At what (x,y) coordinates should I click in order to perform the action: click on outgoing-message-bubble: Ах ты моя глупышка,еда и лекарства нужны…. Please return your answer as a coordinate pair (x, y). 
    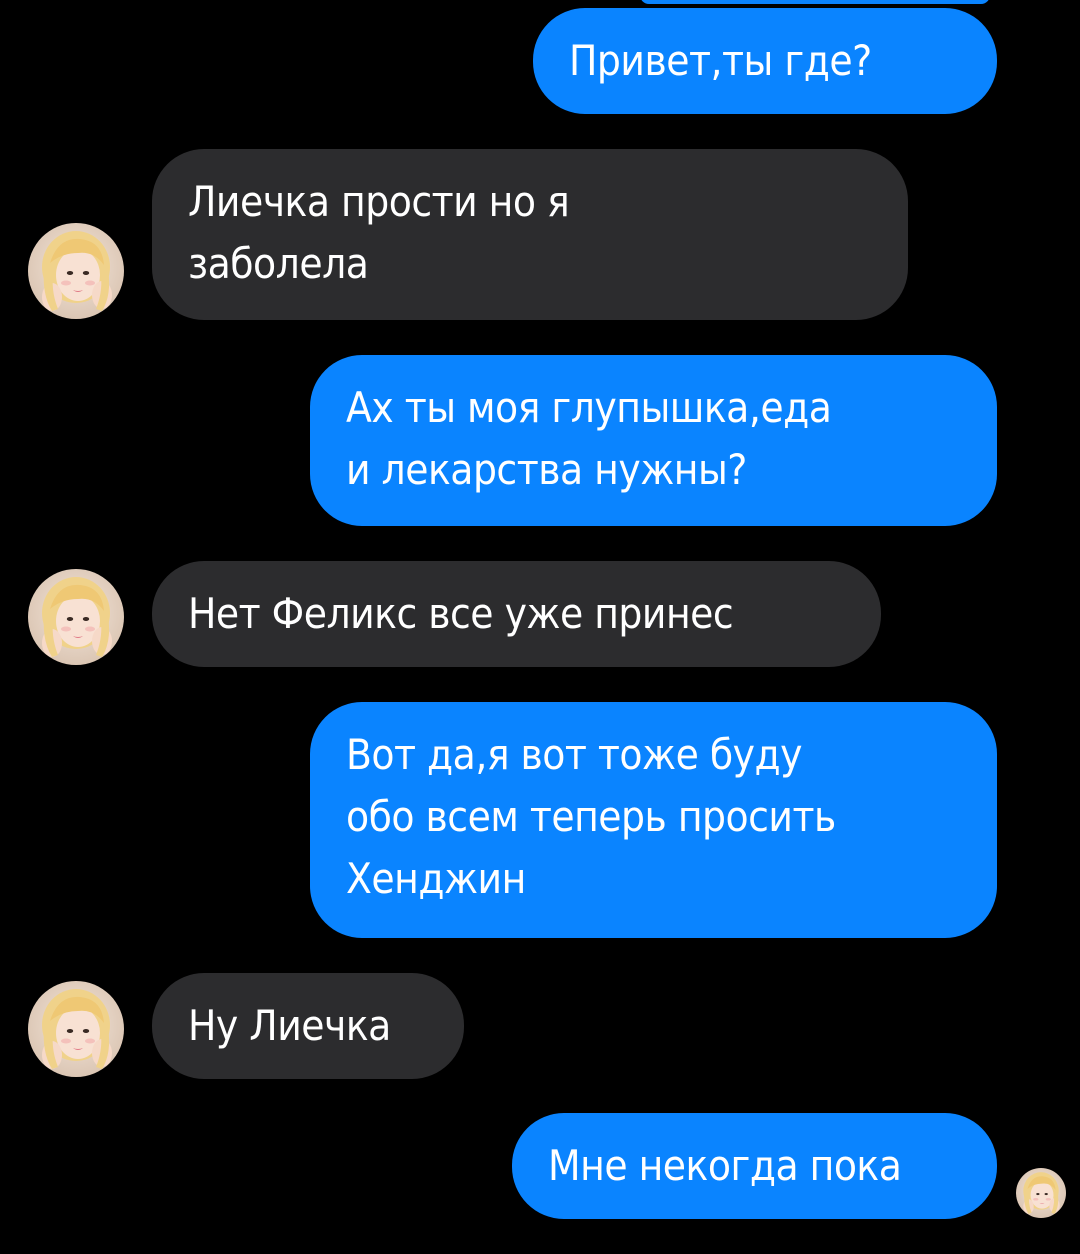
    Looking at the image, I should click on (653, 440).